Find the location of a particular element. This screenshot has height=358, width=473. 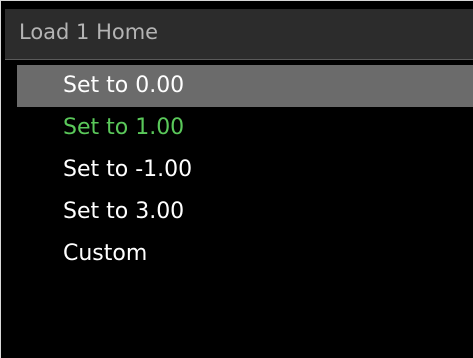

menu-item-label: Set to -1.00 is located at coordinates (128, 169).